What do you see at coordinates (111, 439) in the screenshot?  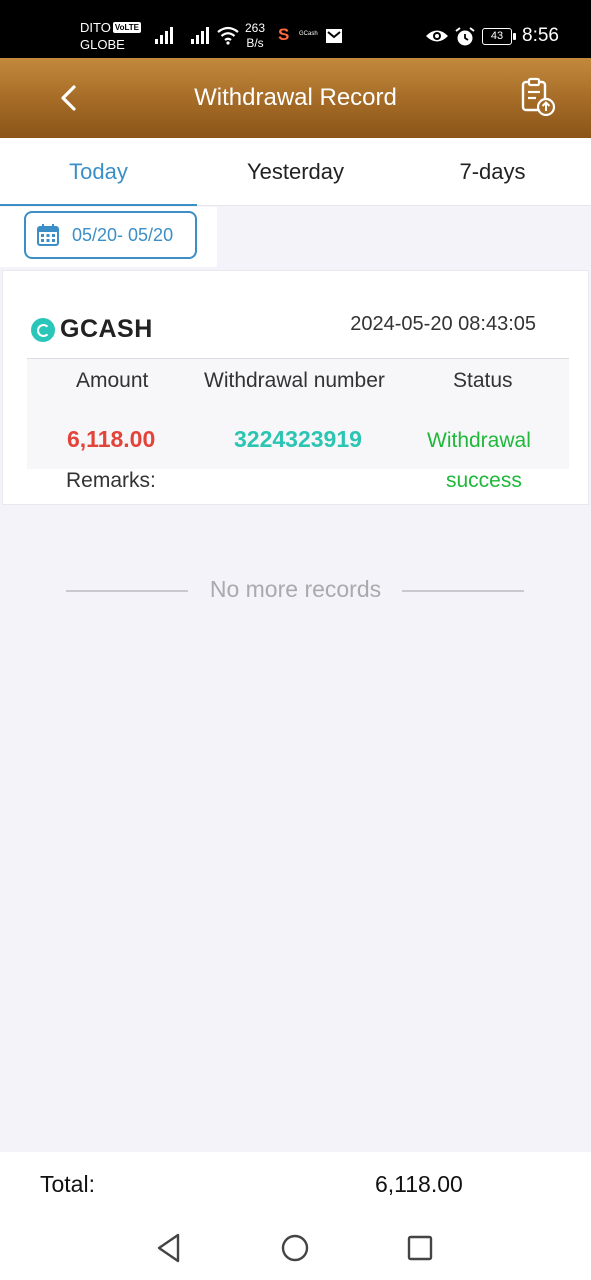 I see `amount-value: 6,118.00` at bounding box center [111, 439].